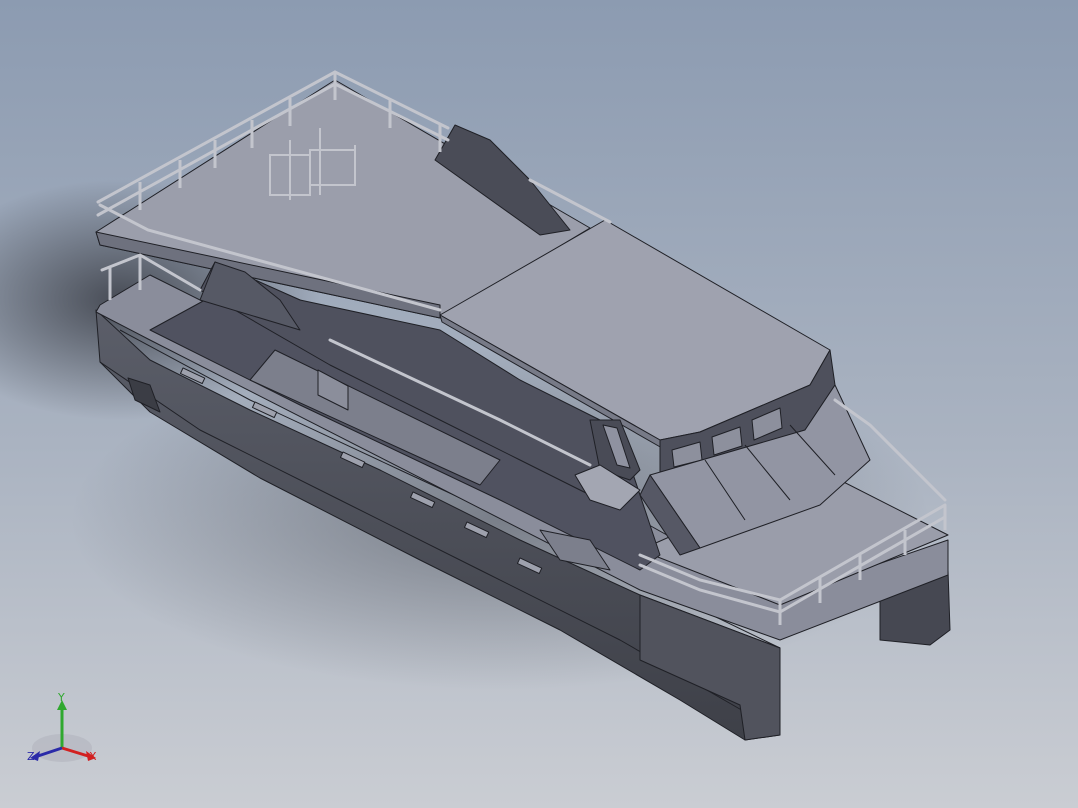  Describe the element at coordinates (64, 732) in the screenshot. I see `orientation-triad: Y X Z` at that location.